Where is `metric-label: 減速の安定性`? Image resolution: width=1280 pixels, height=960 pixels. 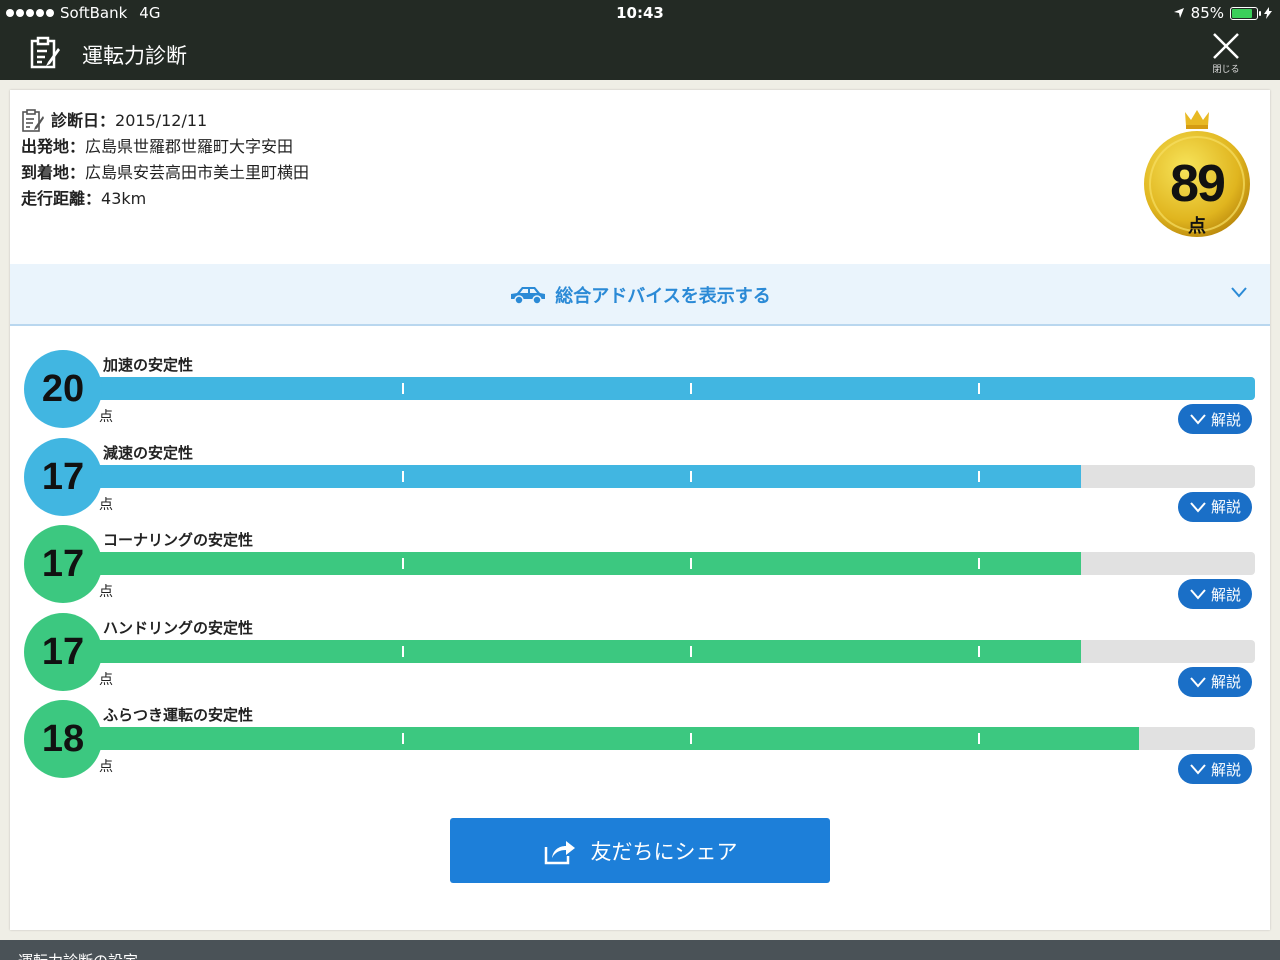
metric-label: 減速の安定性 is located at coordinates (148, 452).